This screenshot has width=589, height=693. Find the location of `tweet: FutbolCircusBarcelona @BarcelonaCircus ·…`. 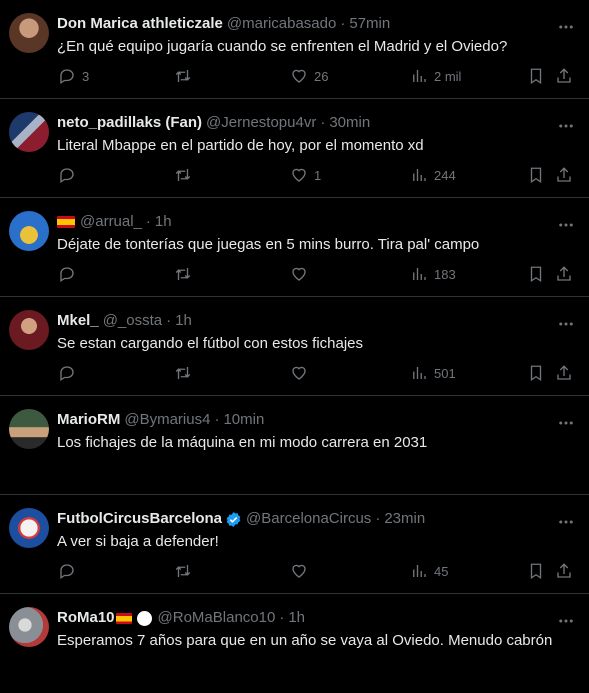

tweet: FutbolCircusBarcelona @BarcelonaCircus ·… is located at coordinates (294, 544).